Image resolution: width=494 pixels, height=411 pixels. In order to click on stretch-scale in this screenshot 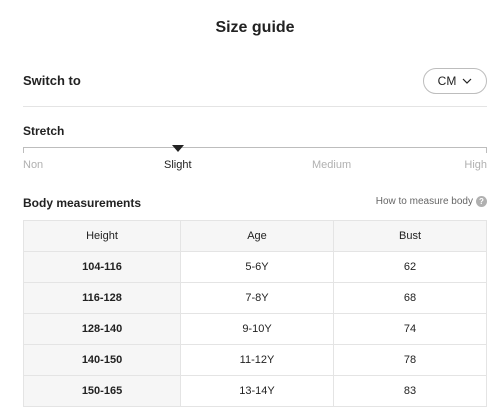, I will do `click(255, 147)`.